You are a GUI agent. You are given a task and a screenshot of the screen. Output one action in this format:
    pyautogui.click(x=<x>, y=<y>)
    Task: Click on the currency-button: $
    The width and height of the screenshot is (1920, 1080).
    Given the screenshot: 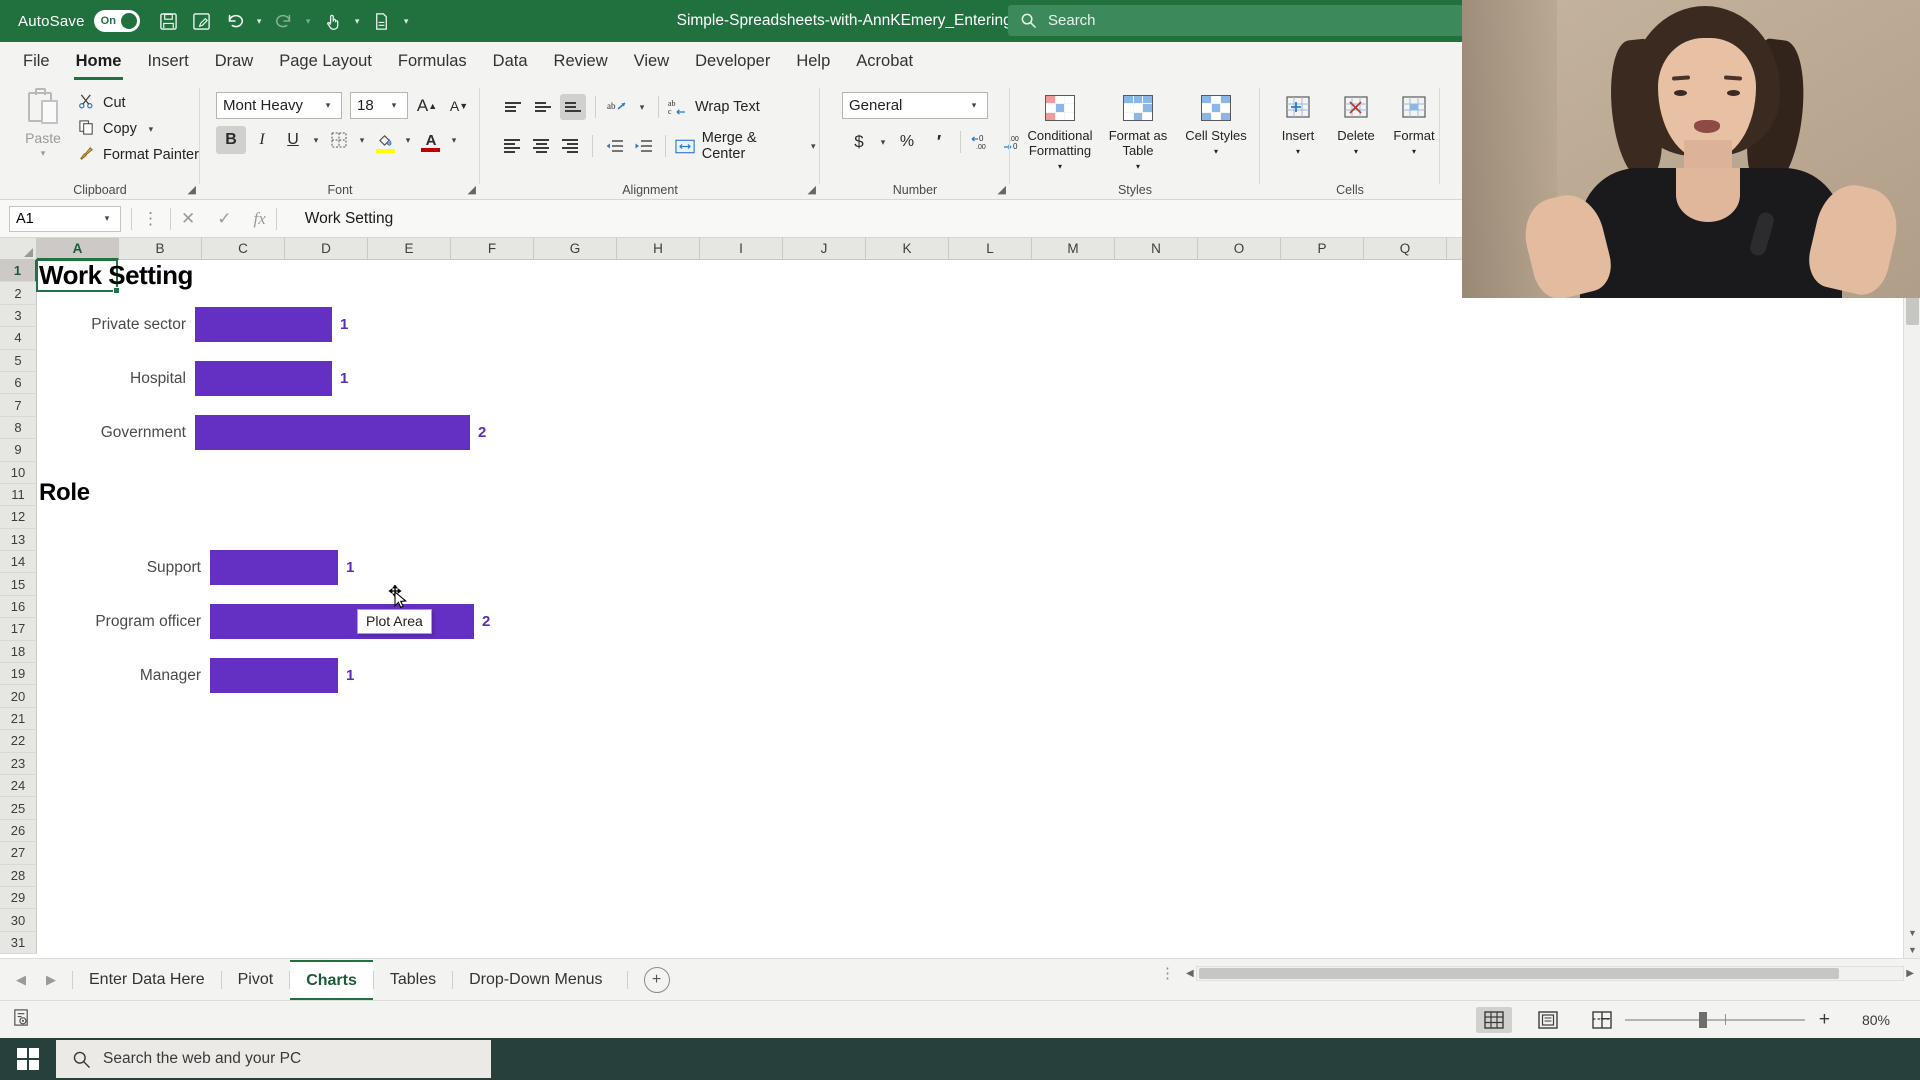 What is the action you would take?
    pyautogui.click(x=859, y=142)
    